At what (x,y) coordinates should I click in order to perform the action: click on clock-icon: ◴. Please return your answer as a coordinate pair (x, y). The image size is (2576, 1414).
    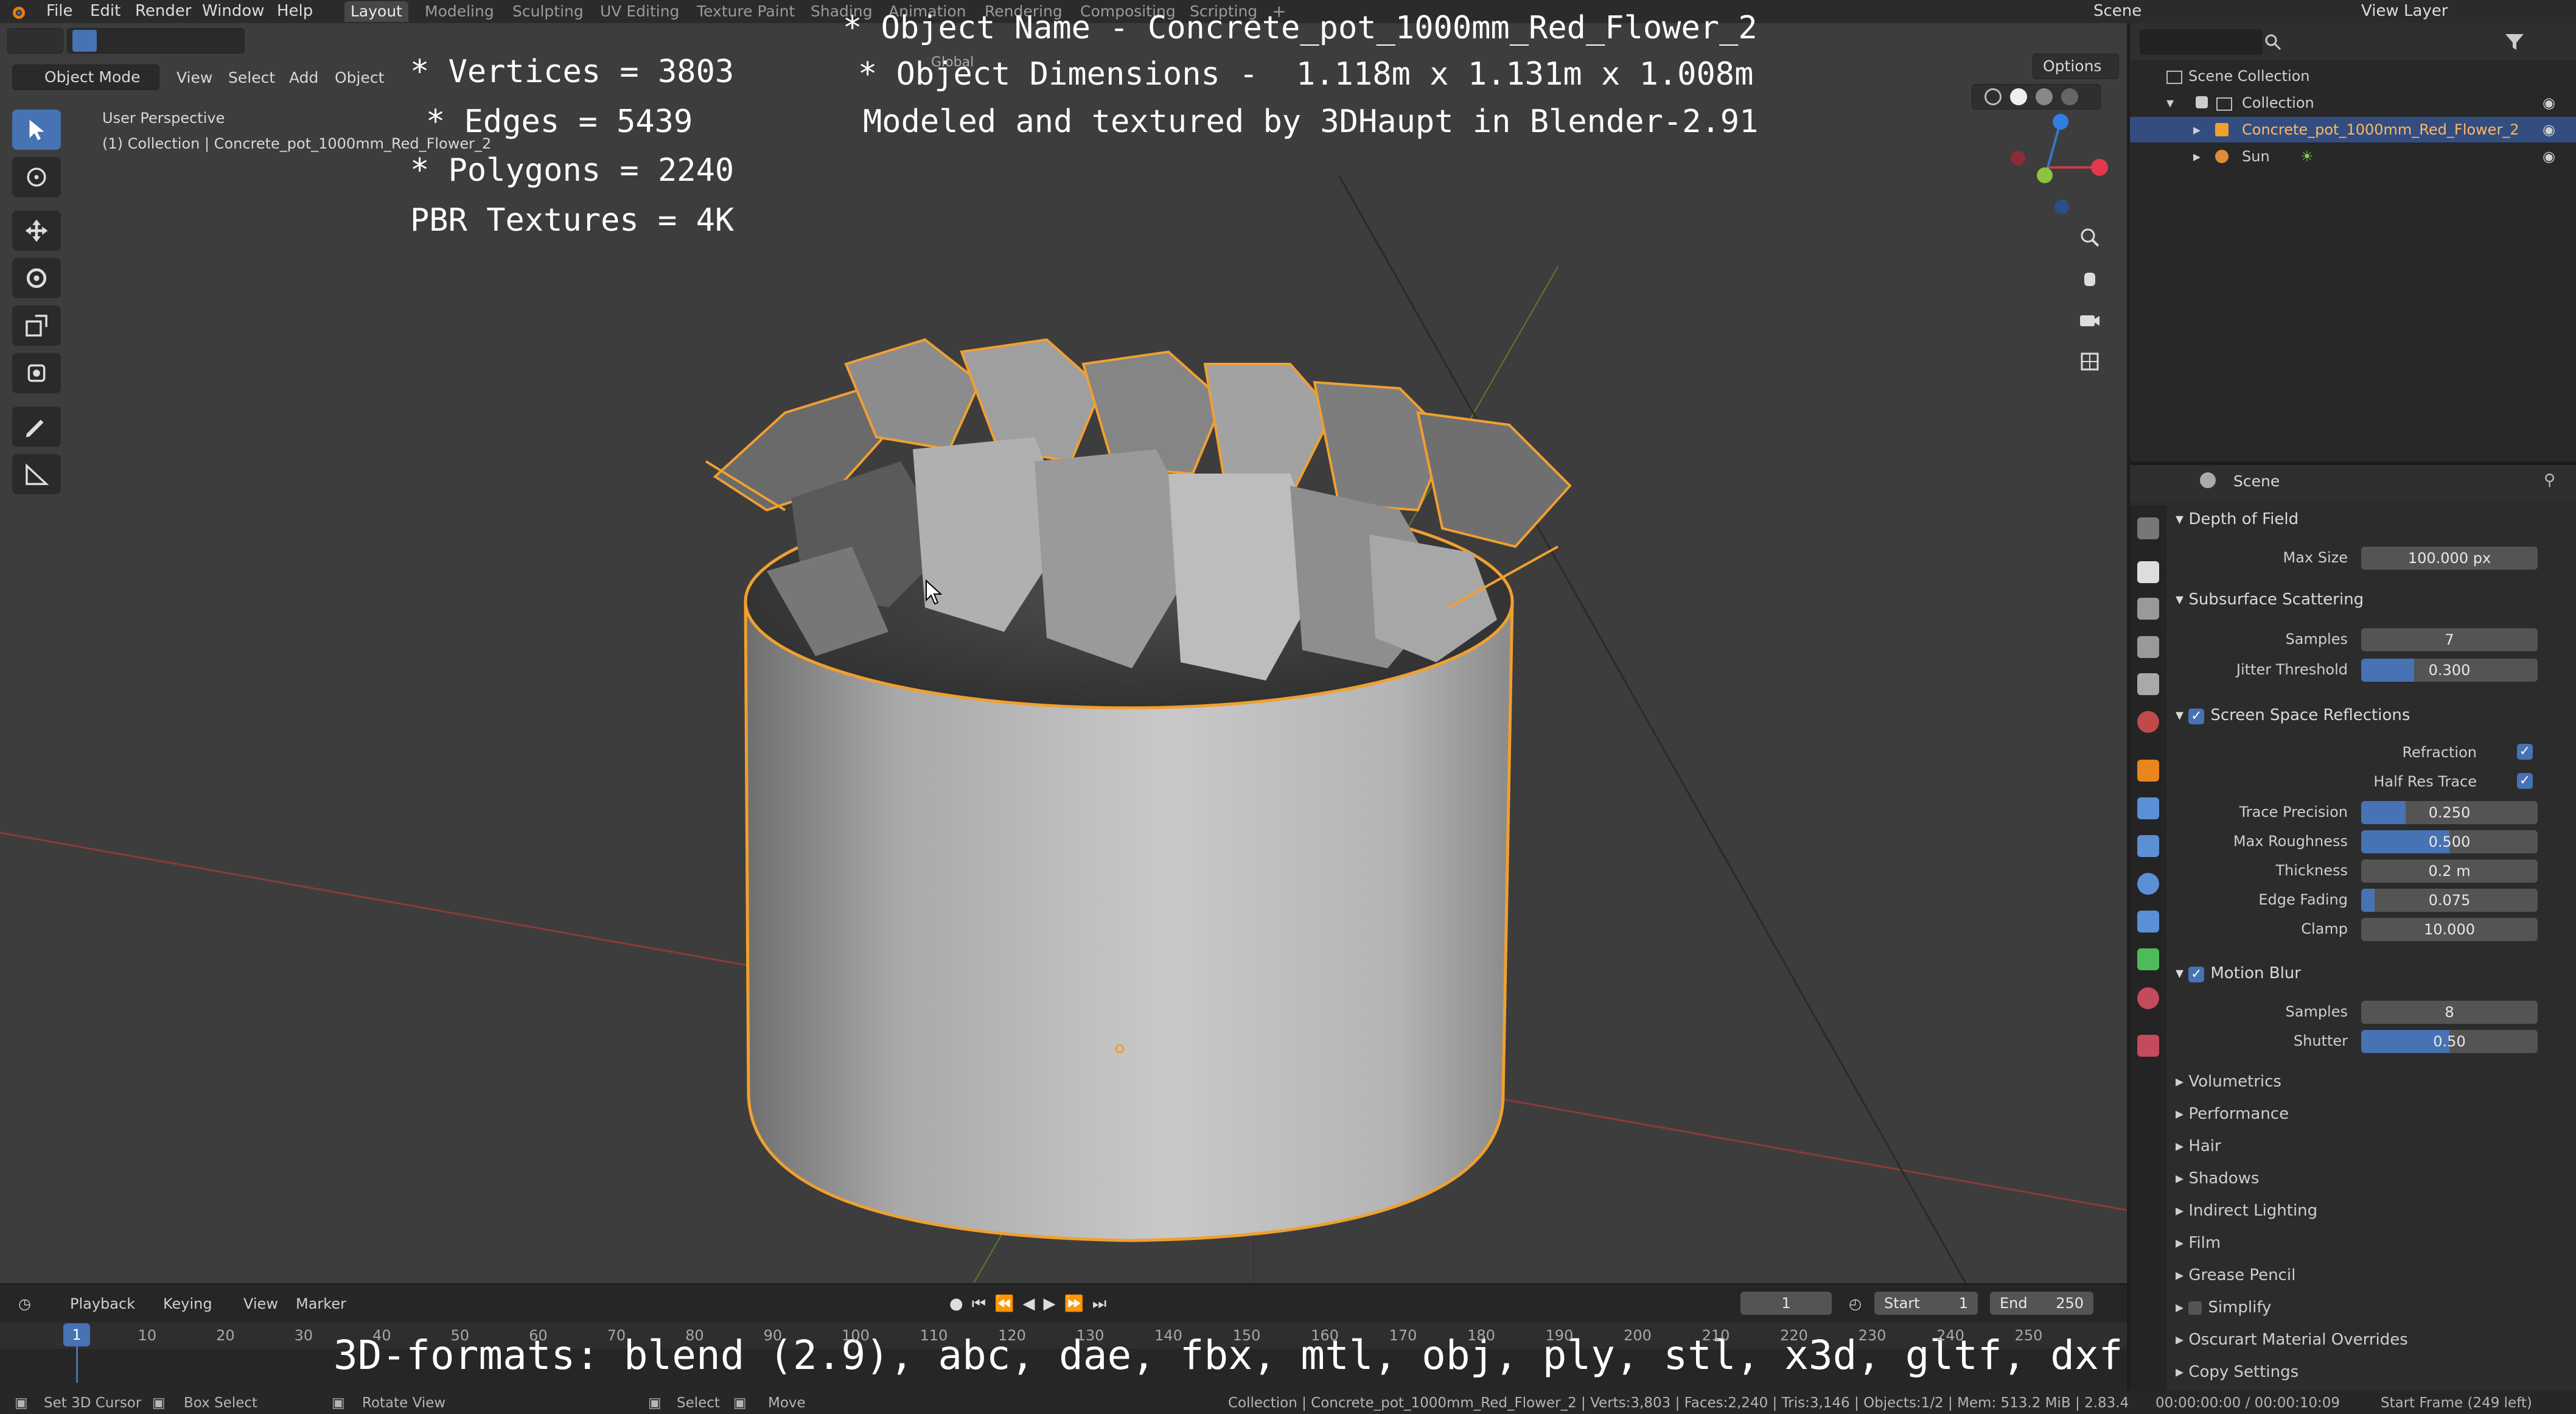
    Looking at the image, I should click on (1855, 1304).